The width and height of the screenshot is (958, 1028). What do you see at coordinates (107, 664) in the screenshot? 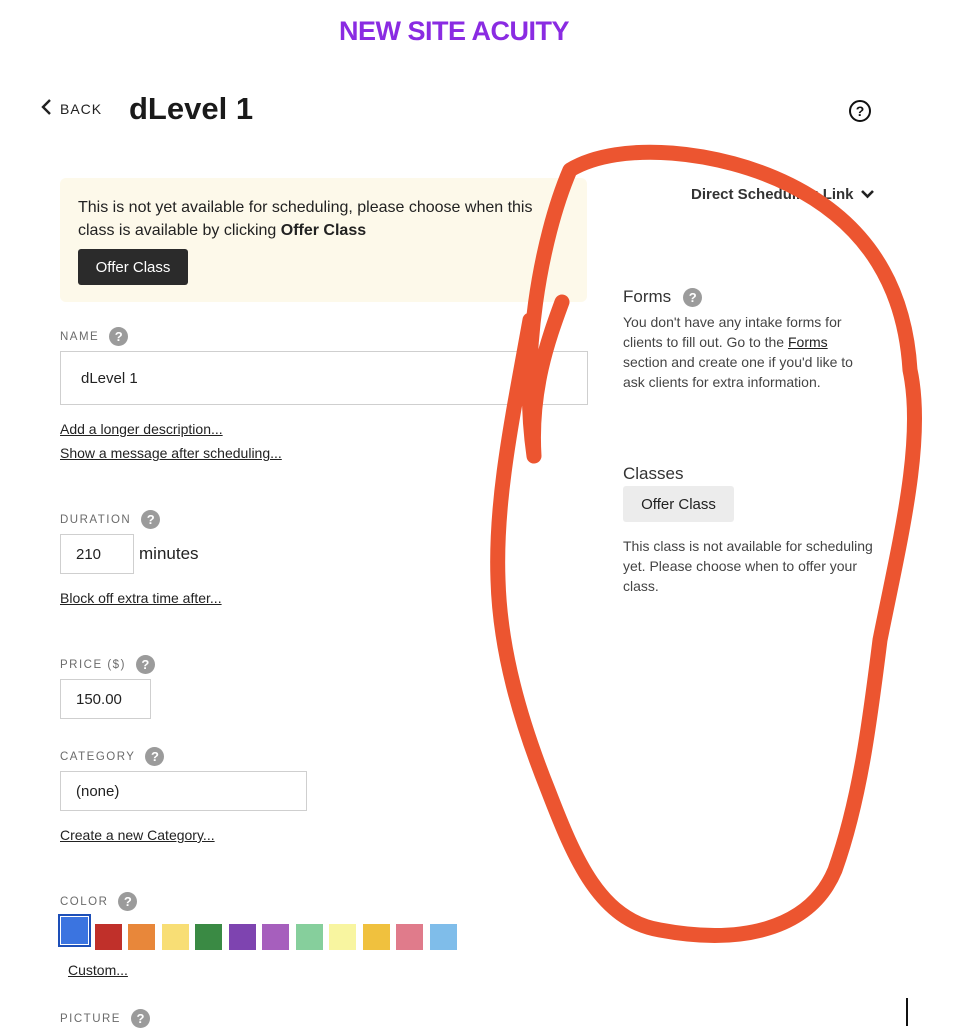
I see `price-label: PRICE ($) ?` at bounding box center [107, 664].